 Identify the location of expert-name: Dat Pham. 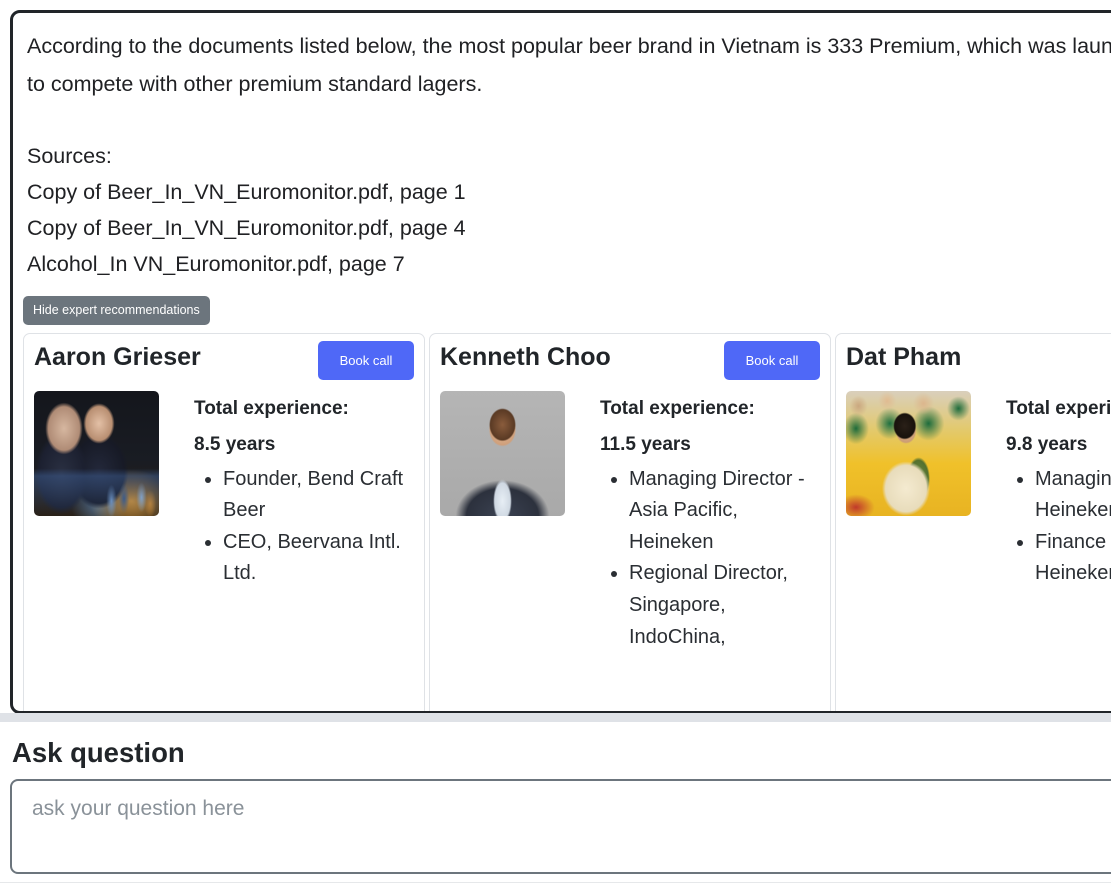
(904, 357).